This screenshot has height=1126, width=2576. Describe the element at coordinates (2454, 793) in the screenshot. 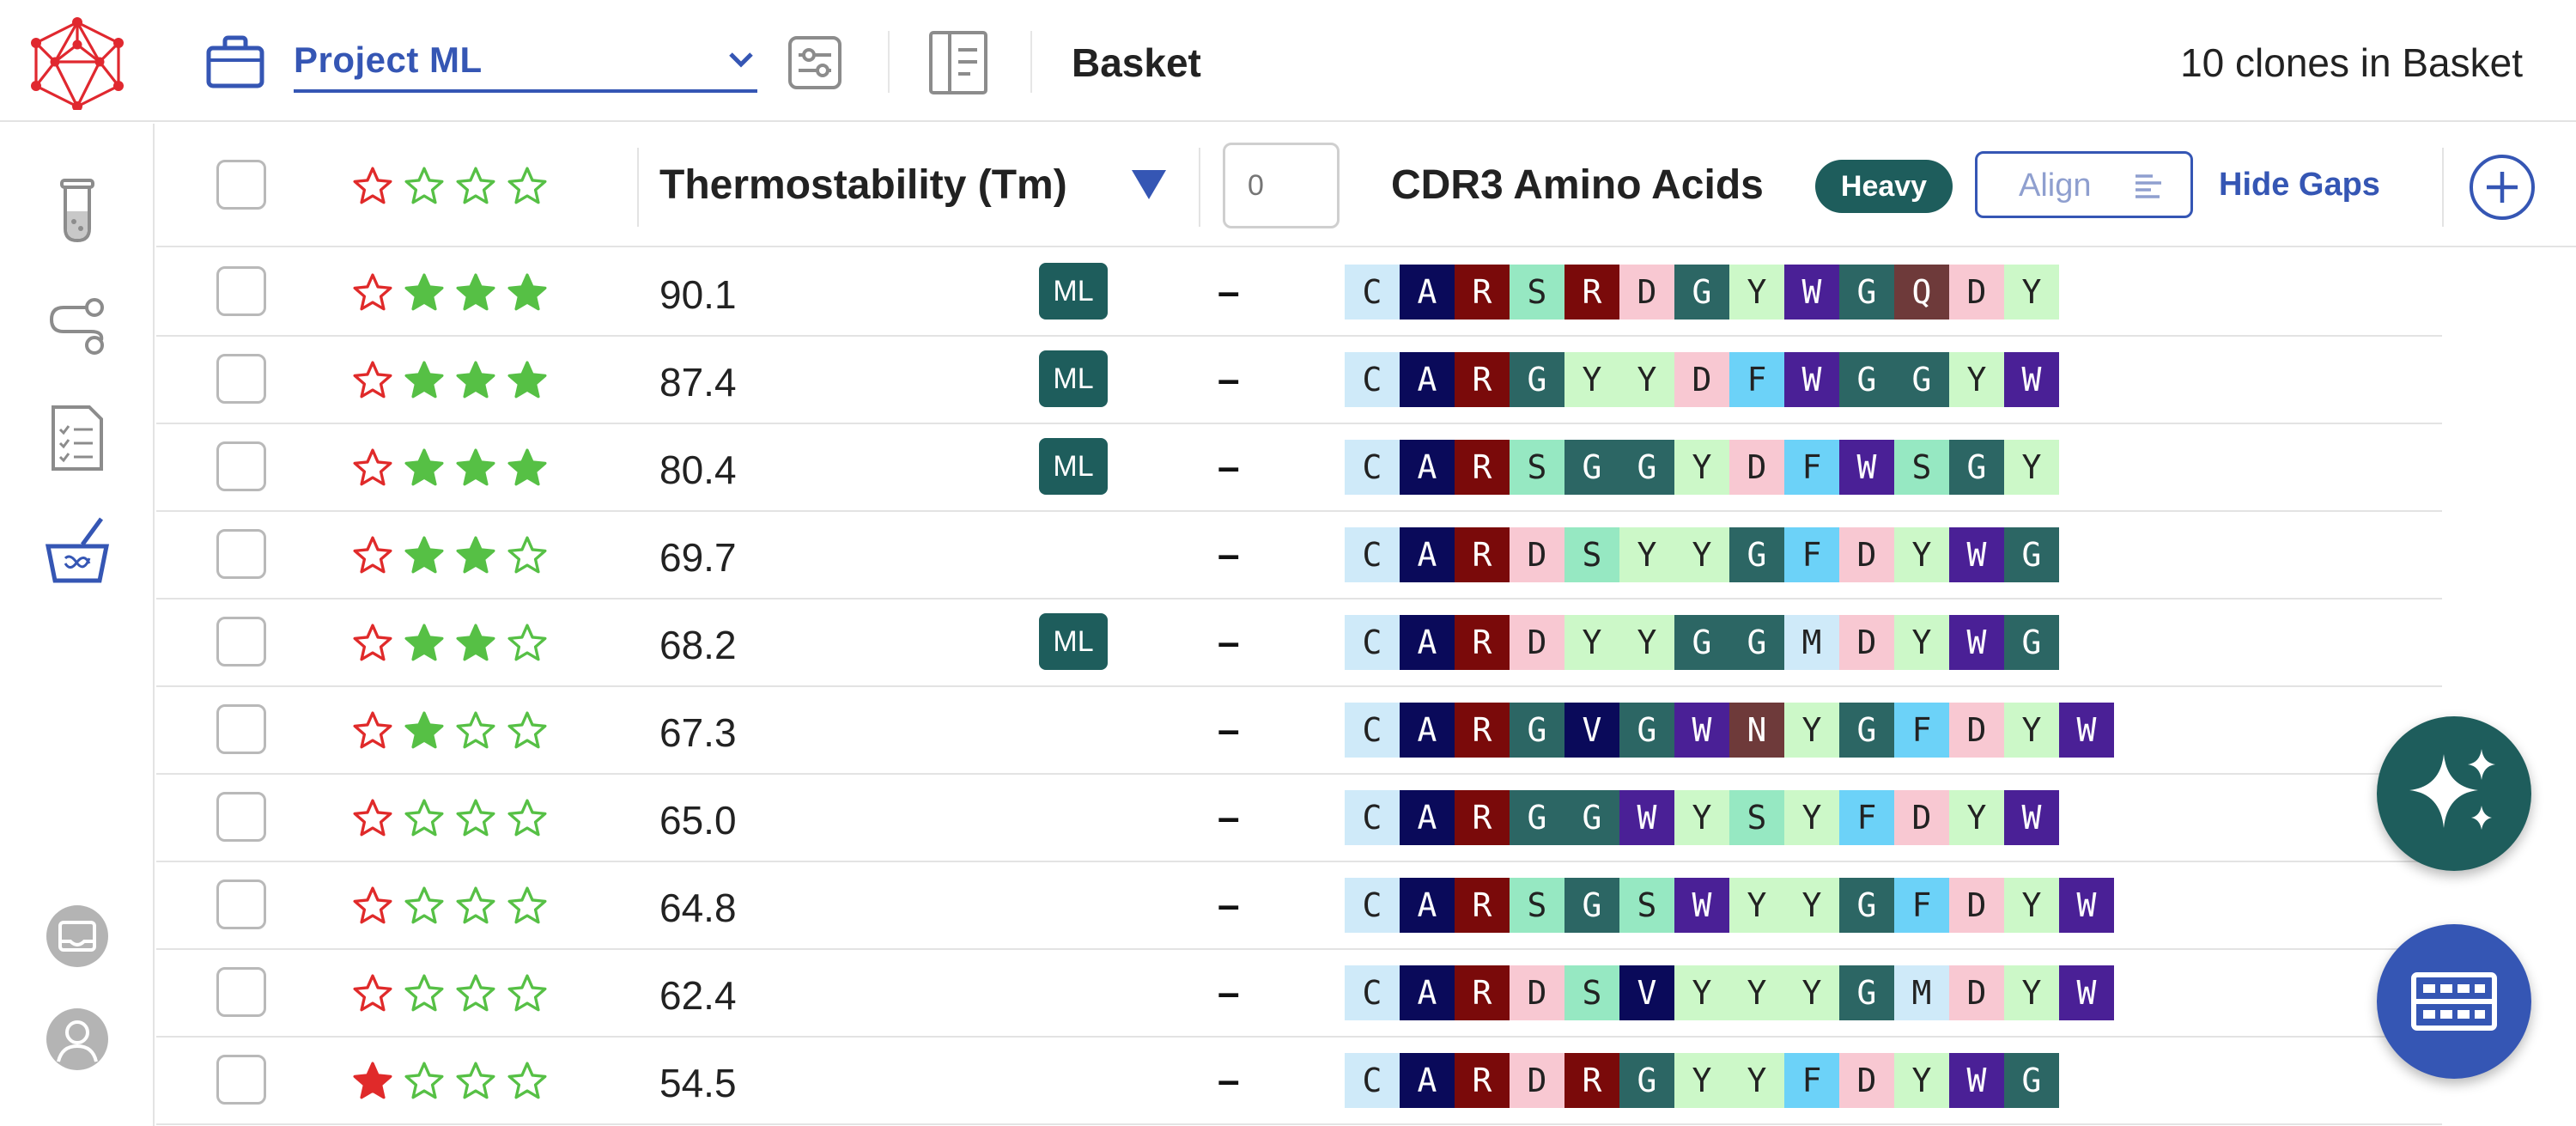

I see `ai-assistant-button` at that location.